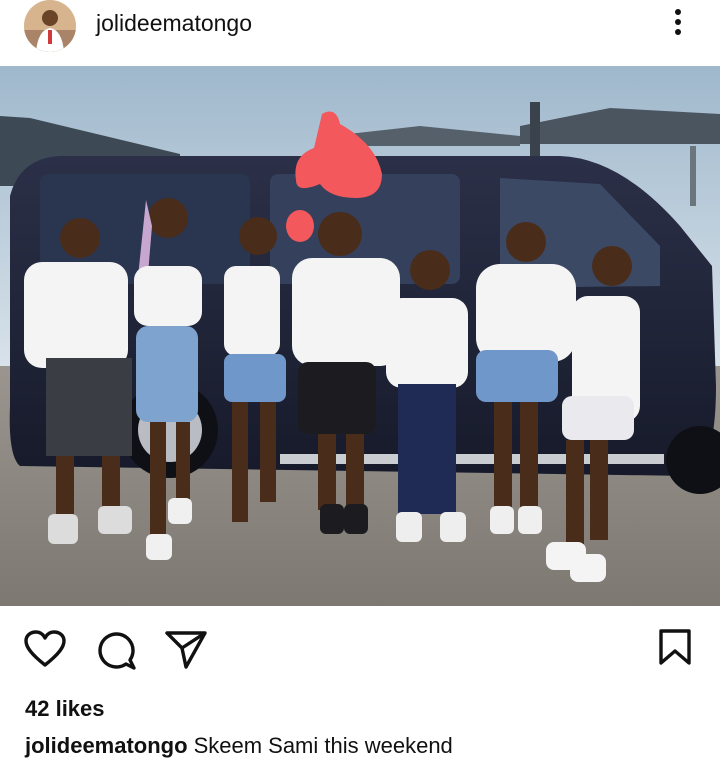  I want to click on post-header: jolideematongo, so click(360, 33).